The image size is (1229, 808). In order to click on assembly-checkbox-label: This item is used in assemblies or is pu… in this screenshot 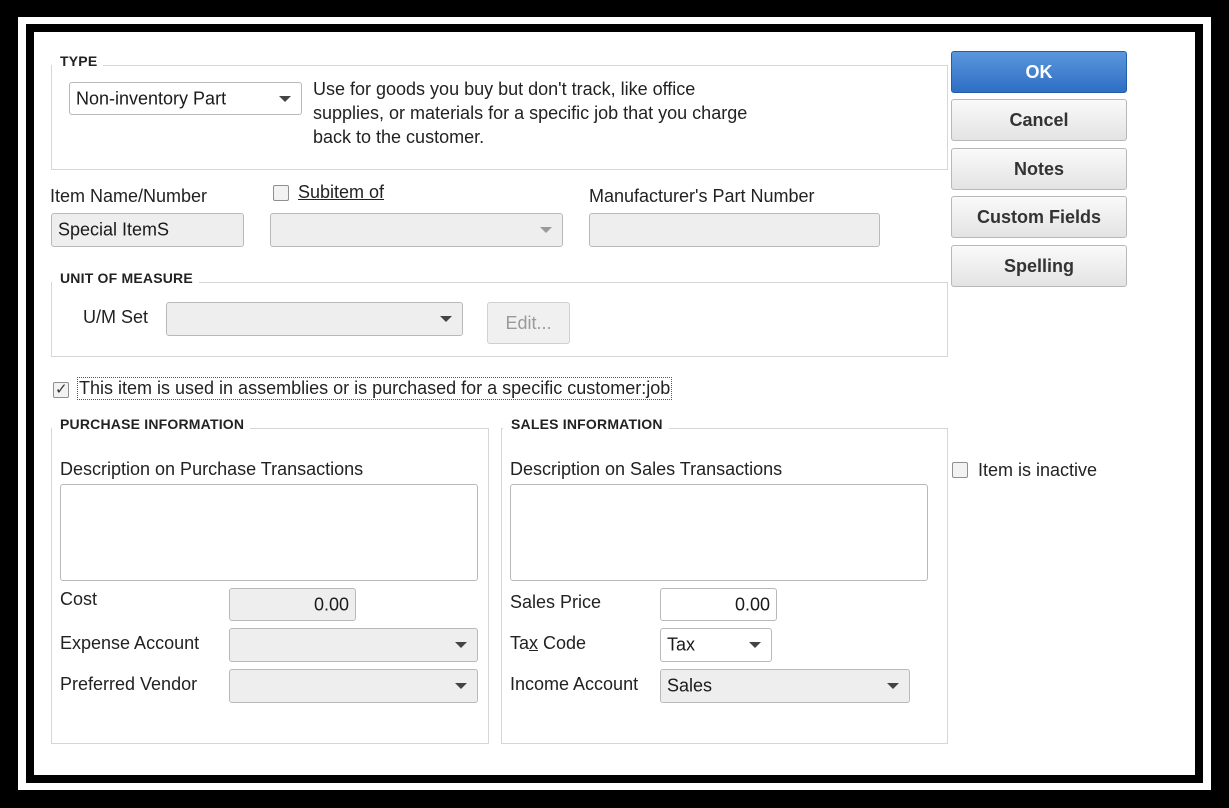, I will do `click(375, 388)`.